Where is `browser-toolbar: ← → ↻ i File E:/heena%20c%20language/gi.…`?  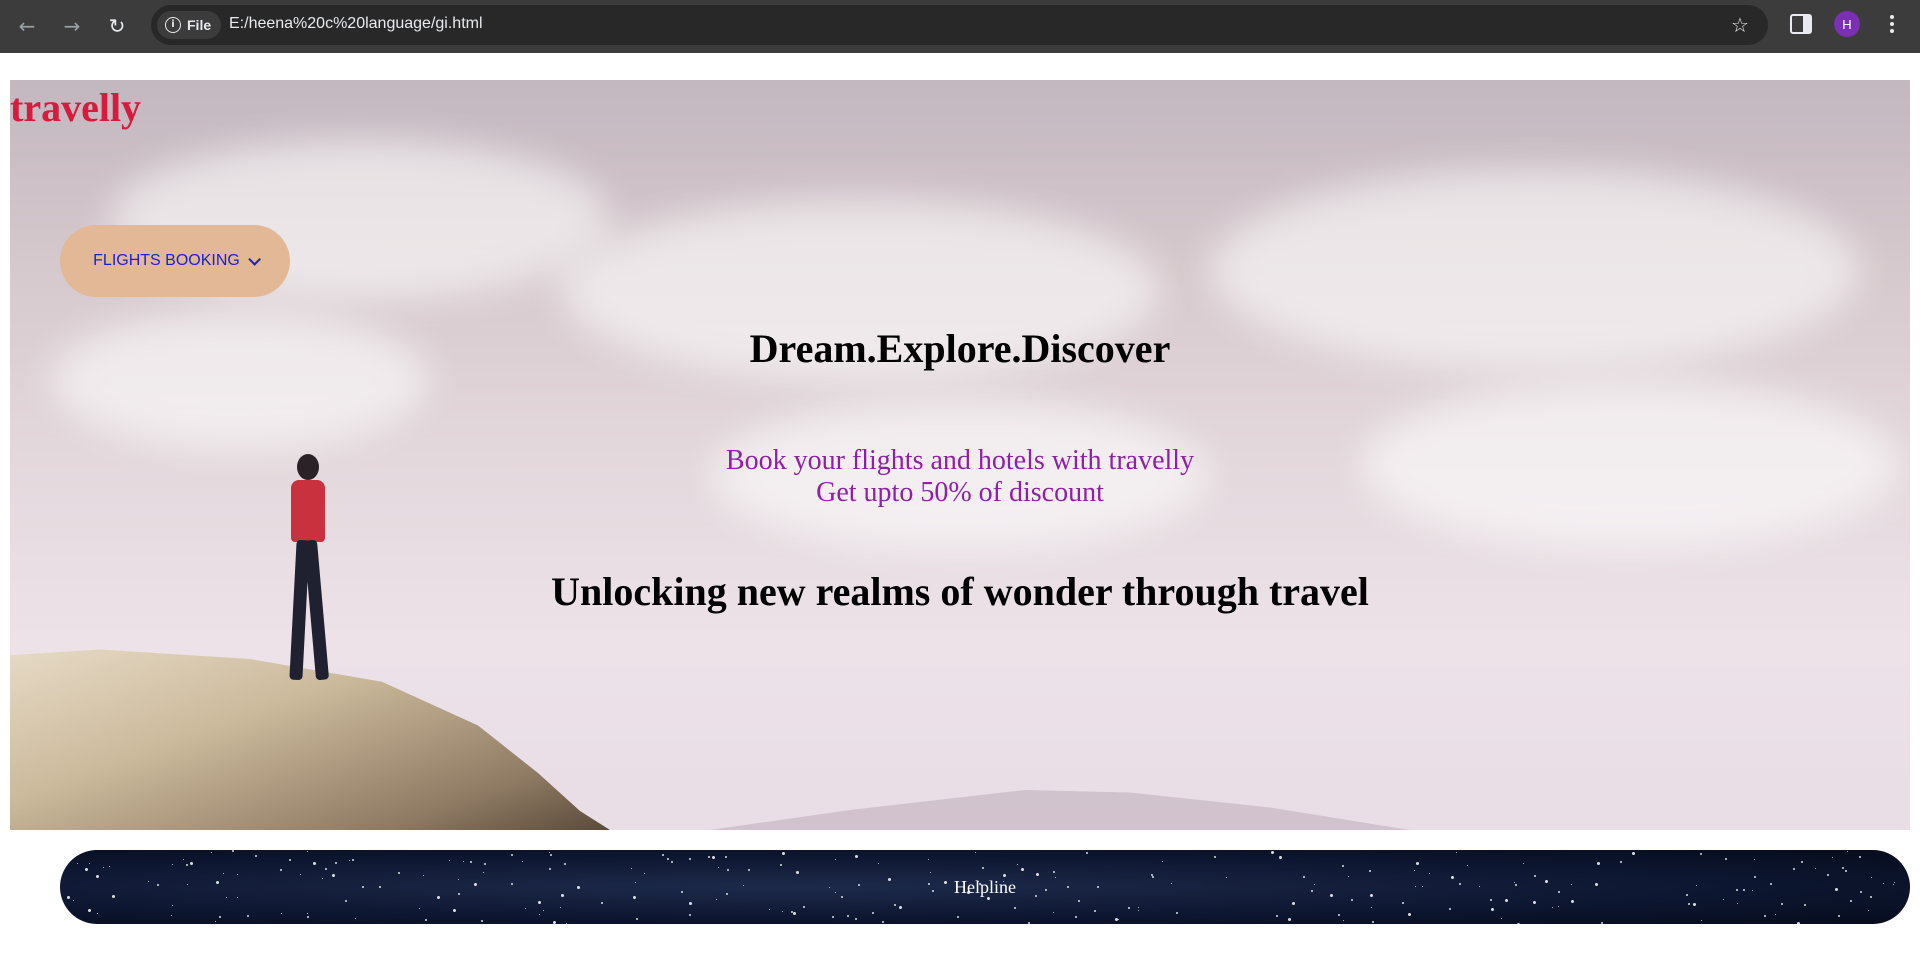 browser-toolbar: ← → ↻ i File E:/heena%20c%20language/gi.… is located at coordinates (960, 26).